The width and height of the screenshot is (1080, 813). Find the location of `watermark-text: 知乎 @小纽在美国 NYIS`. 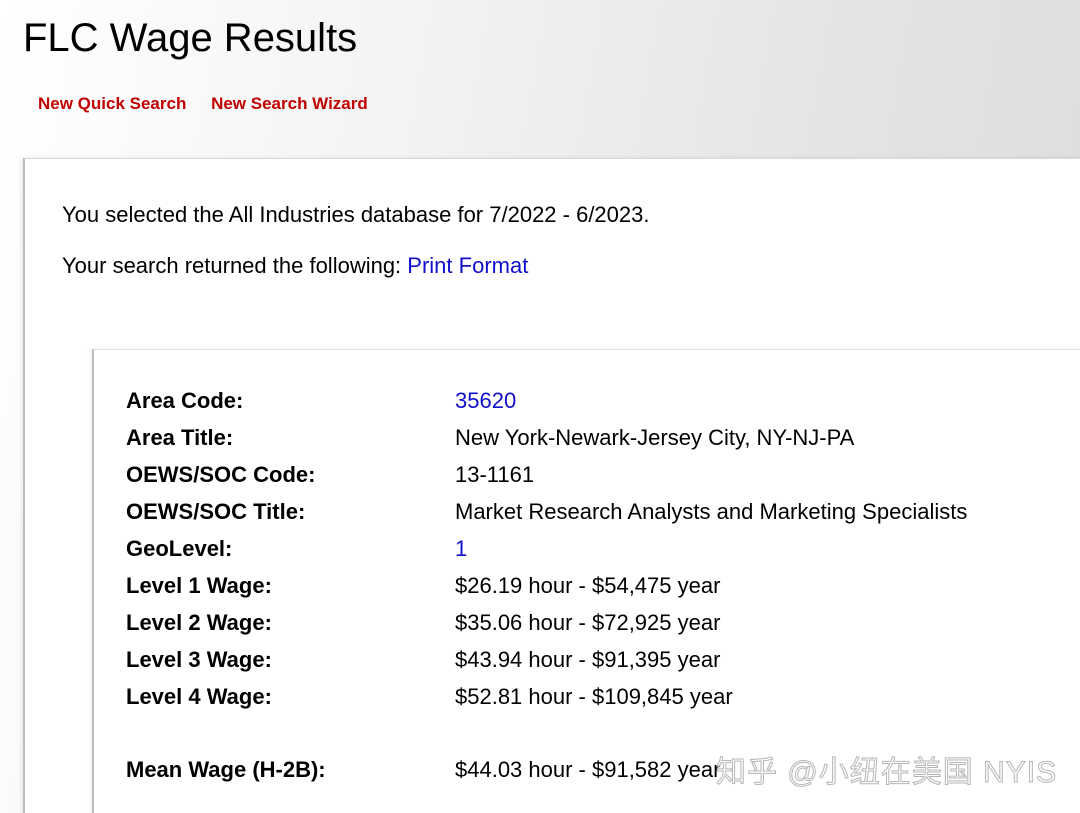

watermark-text: 知乎 @小纽在美国 NYIS is located at coordinates (886, 773).